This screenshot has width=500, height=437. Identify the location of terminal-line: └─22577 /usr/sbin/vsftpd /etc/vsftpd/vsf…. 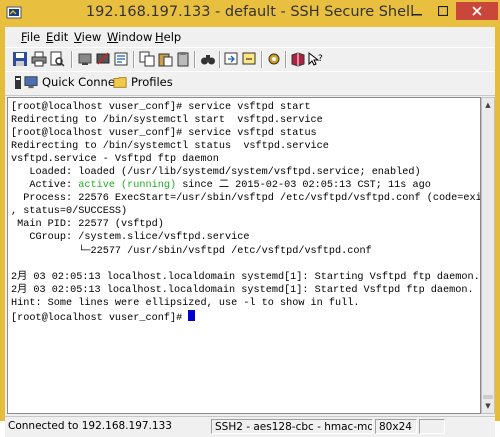
(191, 251).